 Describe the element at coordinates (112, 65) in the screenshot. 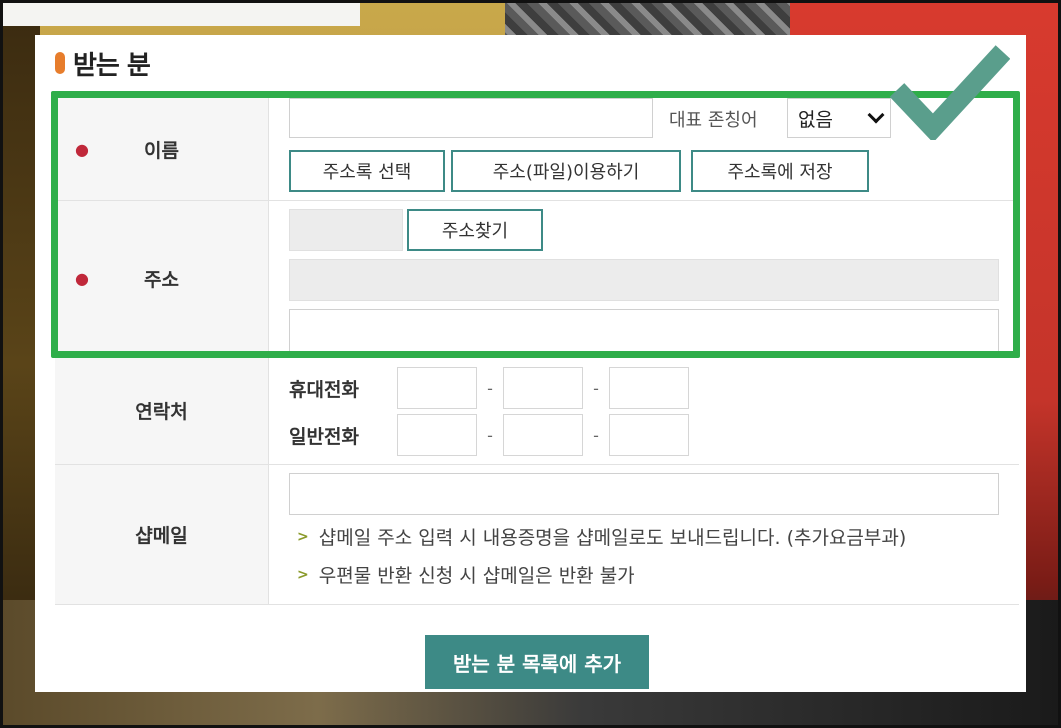

I see `section-title: 받는 분` at that location.